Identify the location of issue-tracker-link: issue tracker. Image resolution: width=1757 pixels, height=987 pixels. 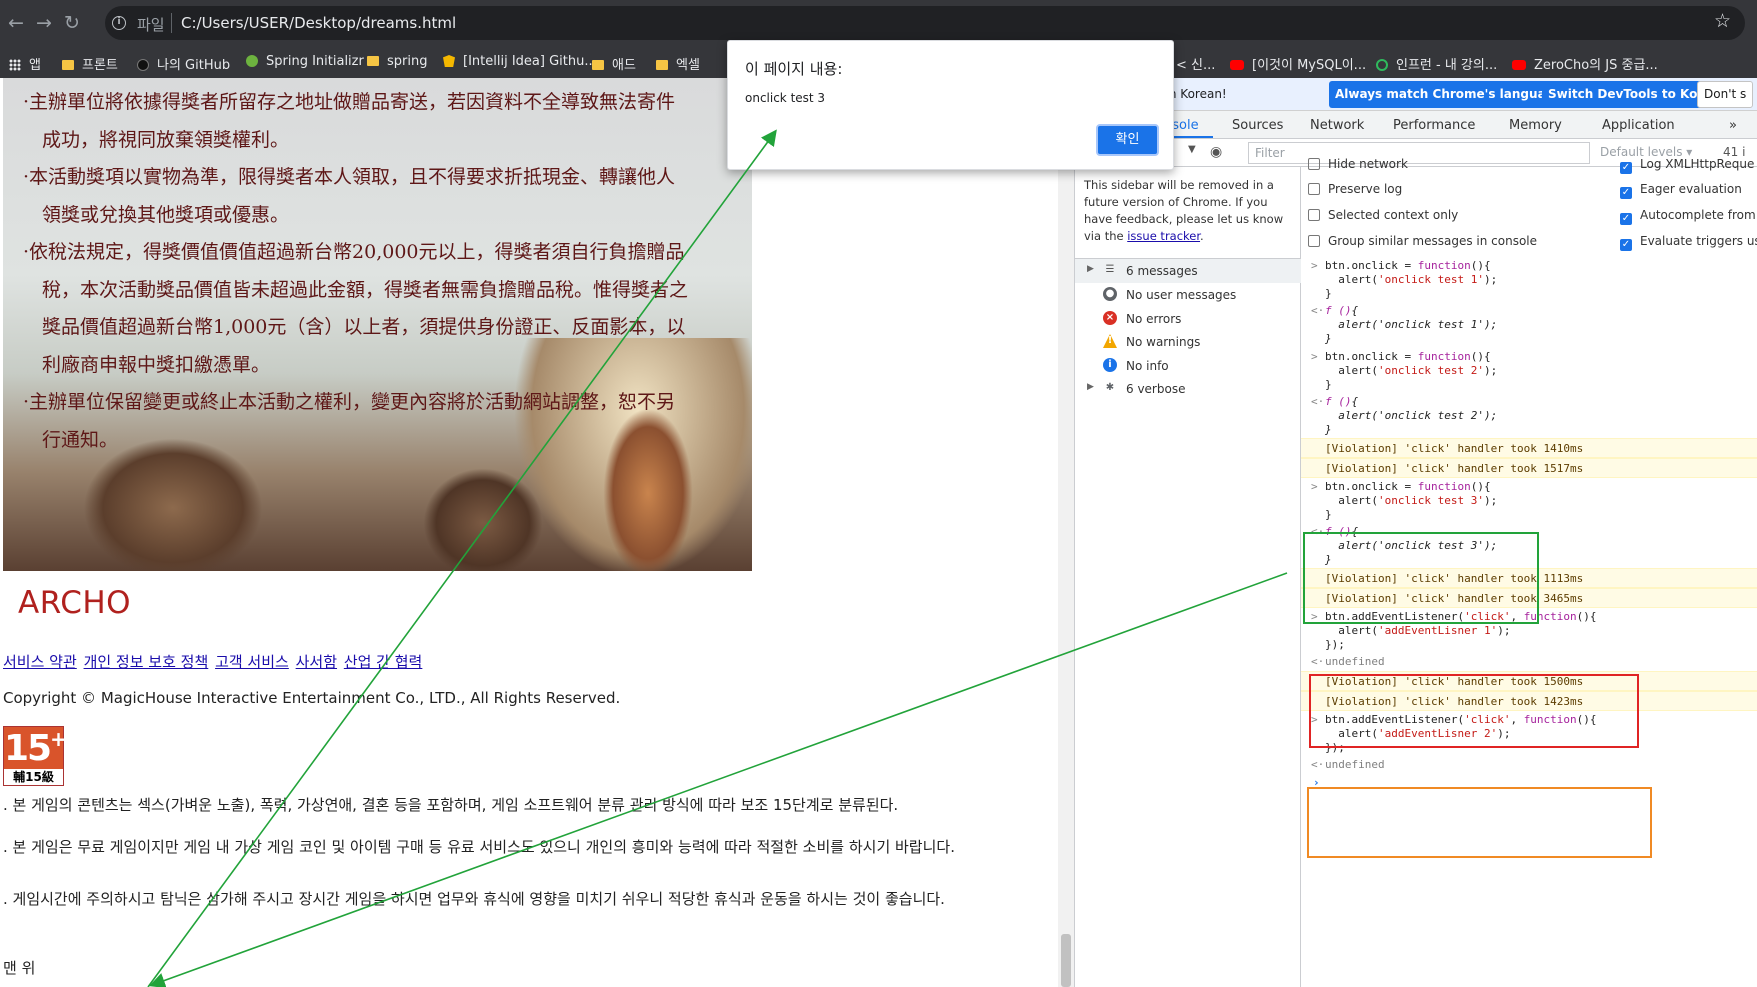
(1163, 236).